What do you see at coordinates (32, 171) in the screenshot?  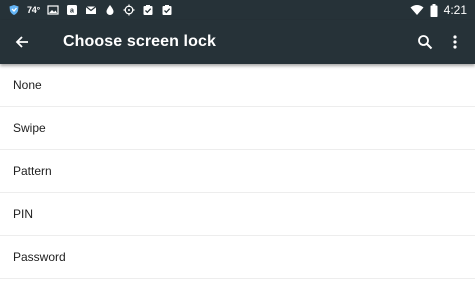 I see `option-label: Pattern` at bounding box center [32, 171].